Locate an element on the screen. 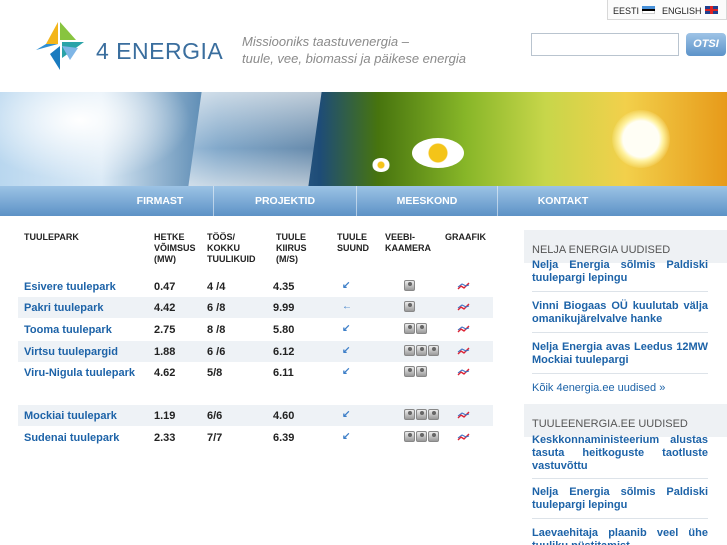 This screenshot has height=545, width=727. turbines-value: 5/8 is located at coordinates (215, 373).